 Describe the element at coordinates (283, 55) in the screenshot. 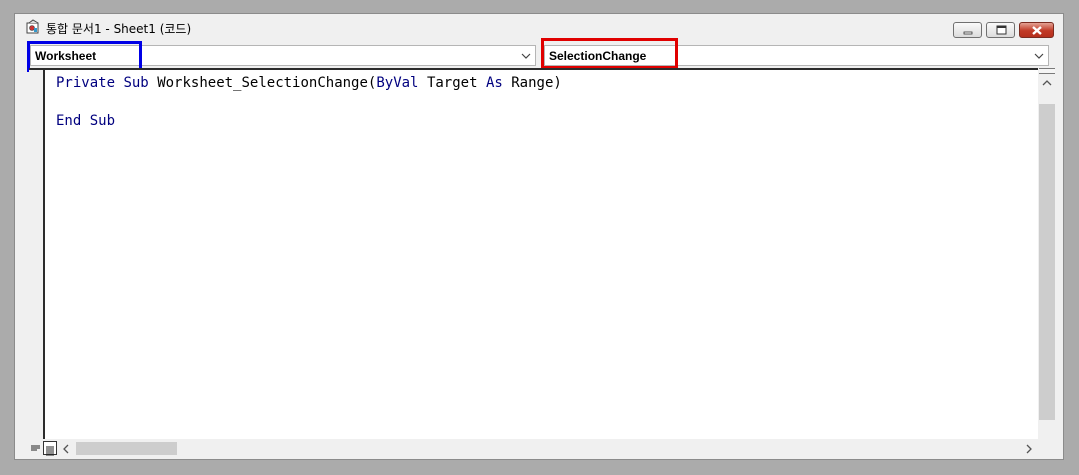

I see `object-combo: Worksheet` at that location.